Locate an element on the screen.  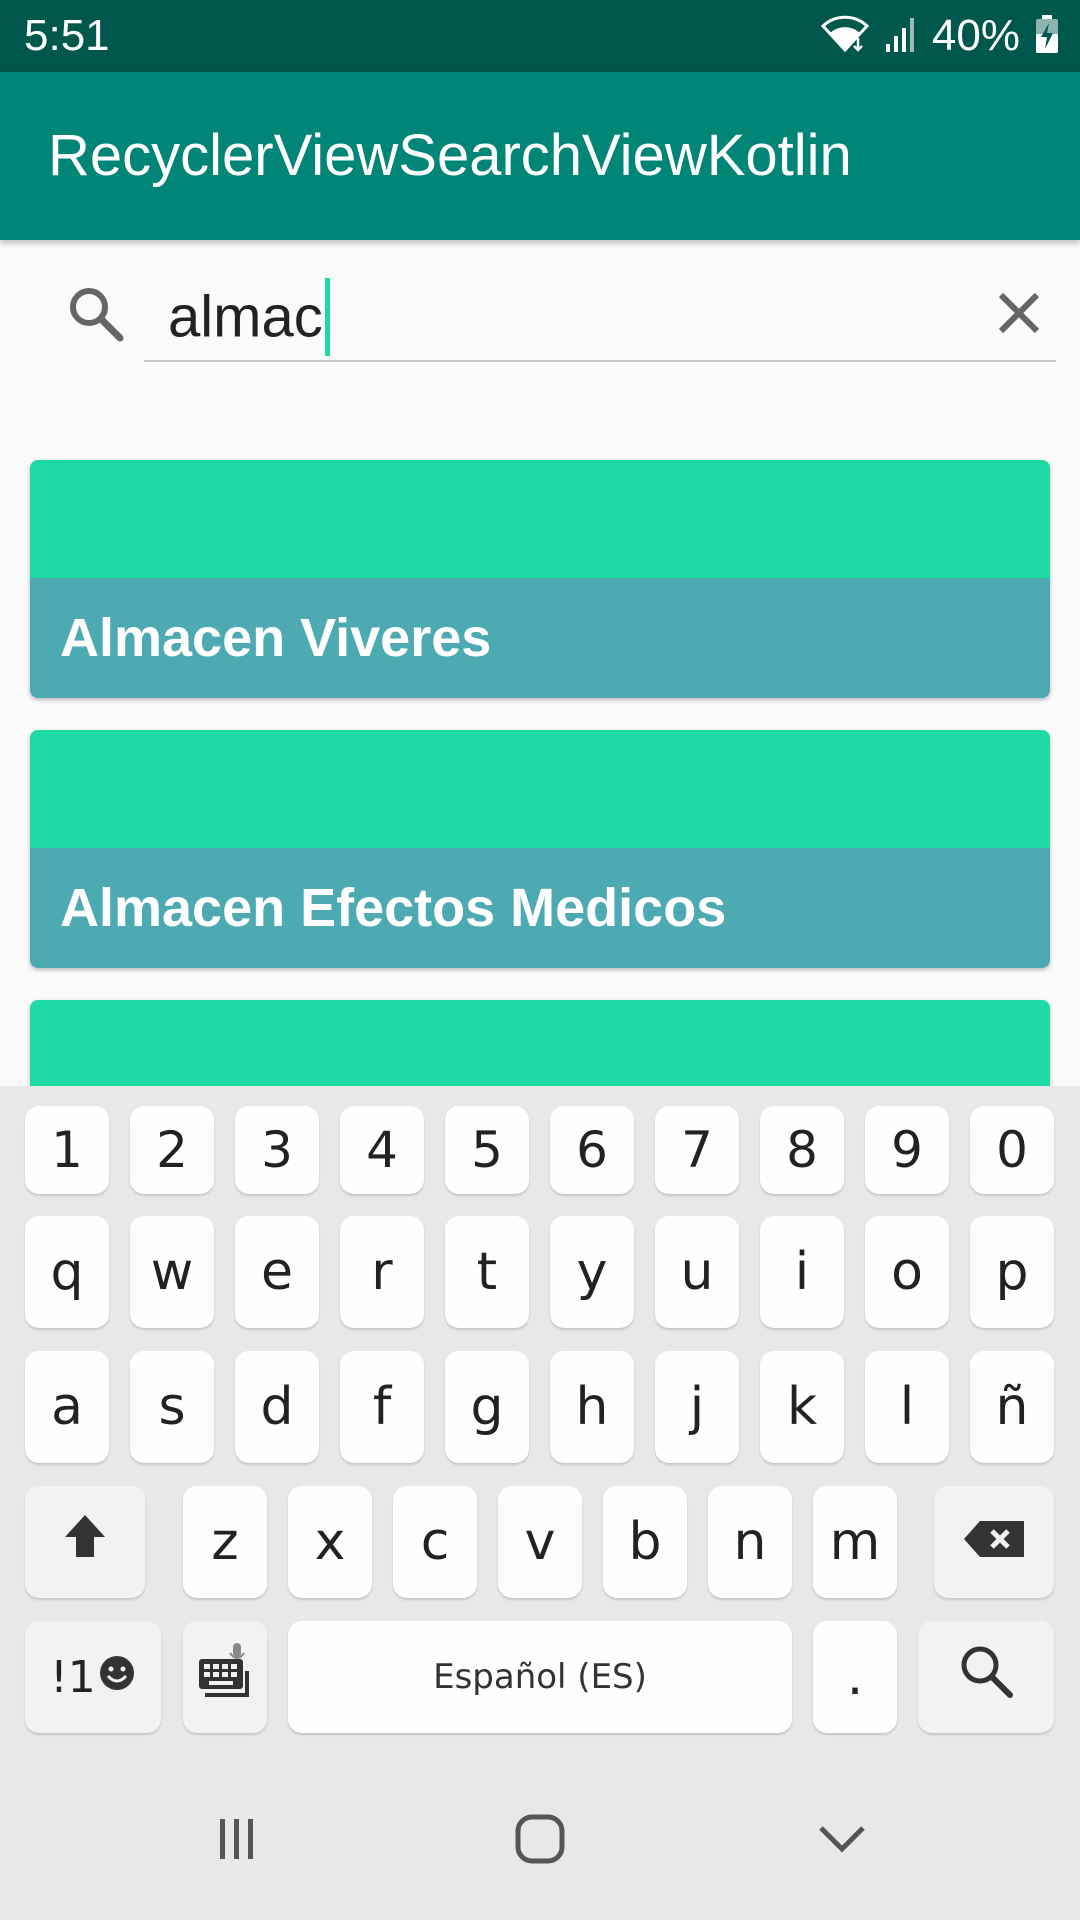
text-cursor is located at coordinates (327, 317).